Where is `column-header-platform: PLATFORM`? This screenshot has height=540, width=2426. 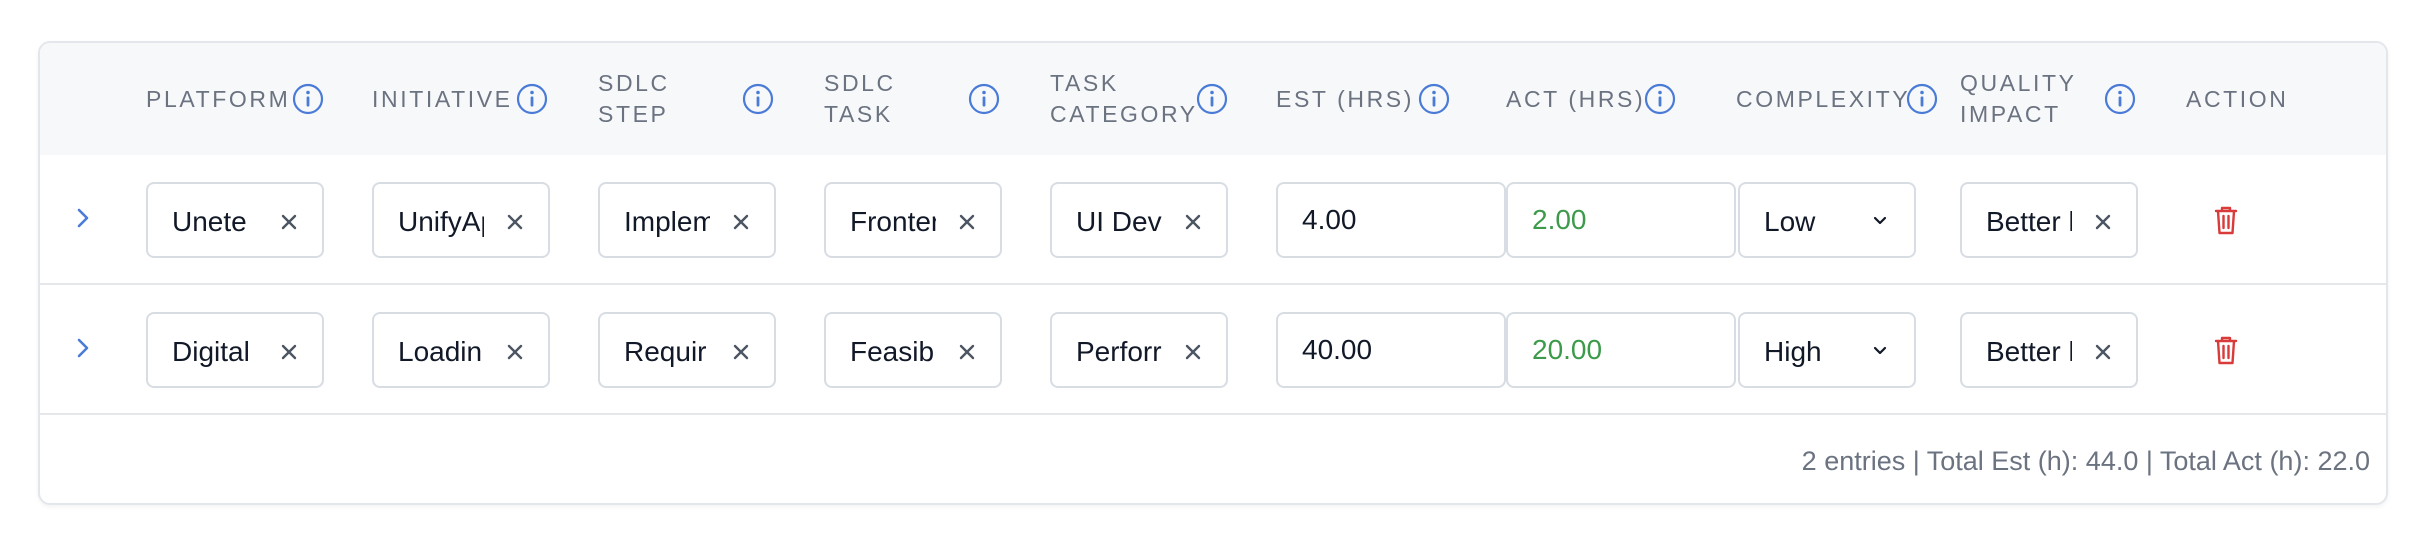
column-header-platform: PLATFORM is located at coordinates (218, 99).